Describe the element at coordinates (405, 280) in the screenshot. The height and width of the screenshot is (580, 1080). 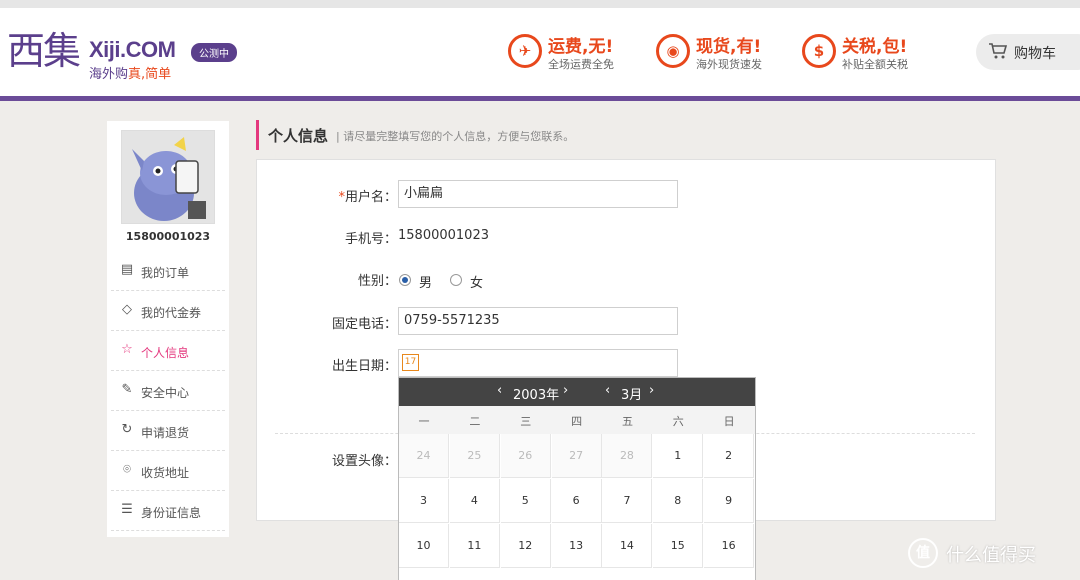
I see `gender-male-radio` at that location.